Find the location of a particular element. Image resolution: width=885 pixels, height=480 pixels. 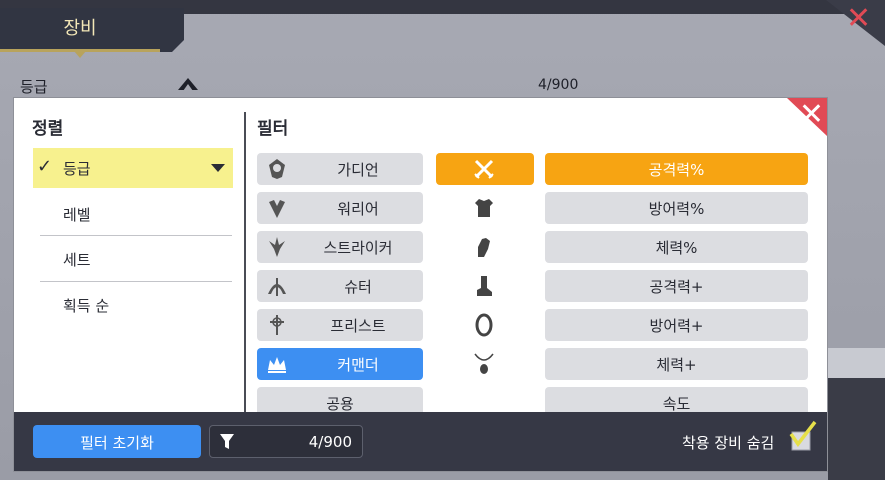

chip-label: 스트라이커 is located at coordinates (358, 248).